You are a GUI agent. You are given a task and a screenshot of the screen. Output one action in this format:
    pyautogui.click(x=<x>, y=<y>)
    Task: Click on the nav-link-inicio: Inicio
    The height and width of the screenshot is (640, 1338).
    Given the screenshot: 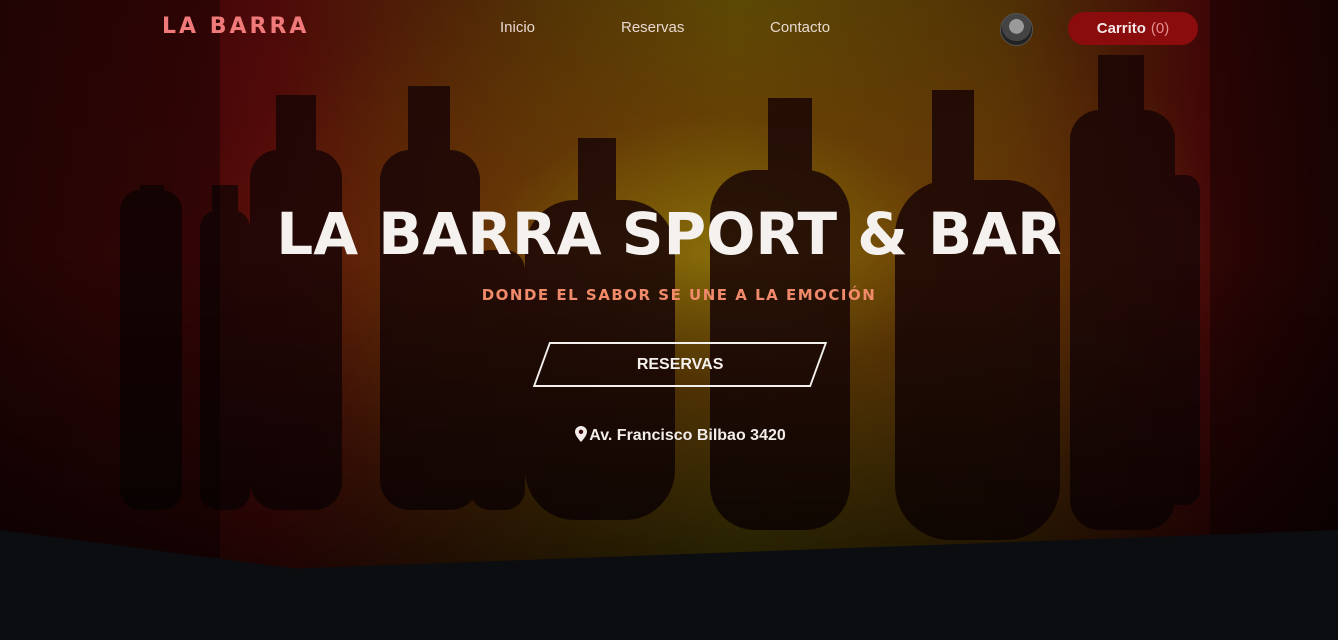 What is the action you would take?
    pyautogui.click(x=517, y=27)
    